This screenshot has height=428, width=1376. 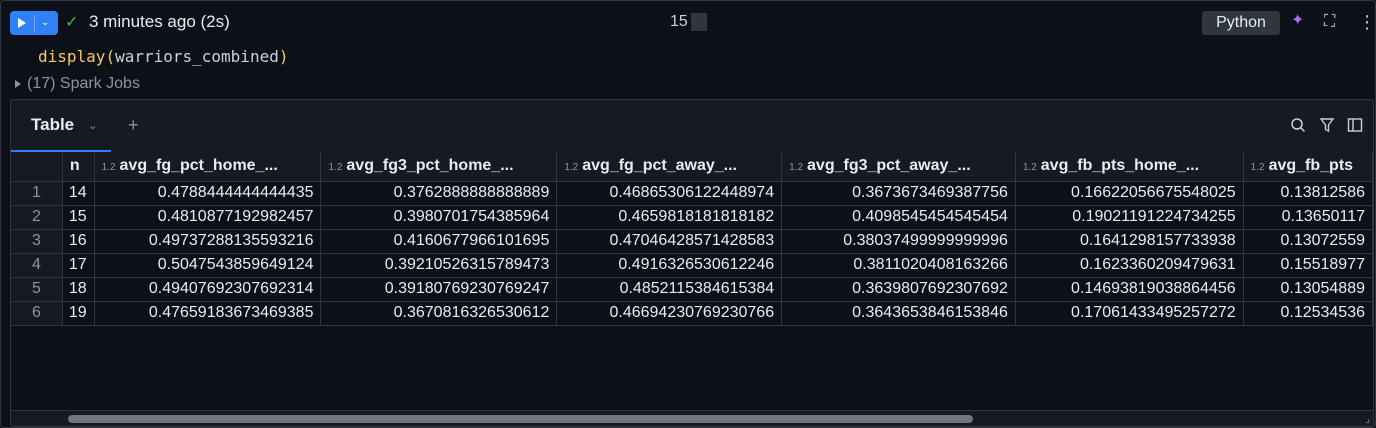 I want to click on table-cell: 0.46694230769230766, so click(x=669, y=313).